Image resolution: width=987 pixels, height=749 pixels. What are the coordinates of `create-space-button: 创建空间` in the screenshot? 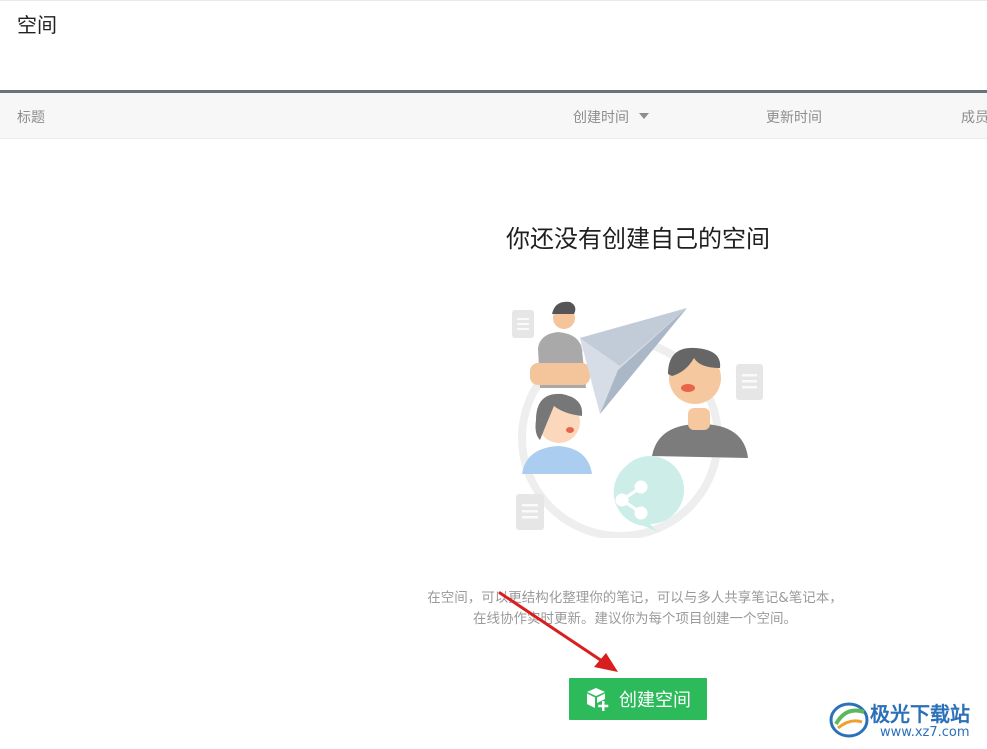 It's located at (638, 699).